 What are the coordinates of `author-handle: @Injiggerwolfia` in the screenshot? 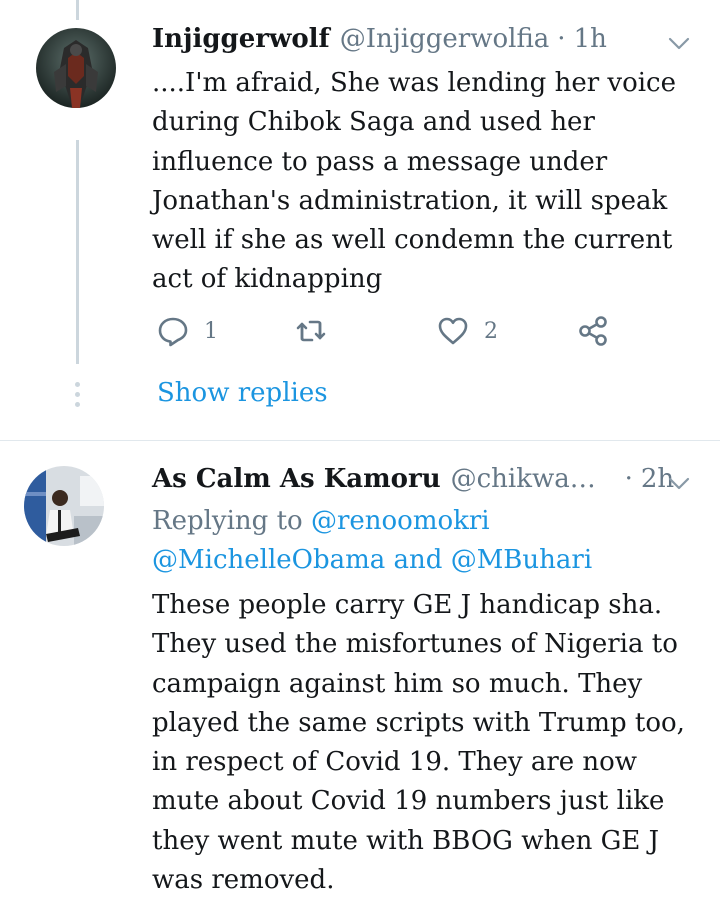 It's located at (445, 39).